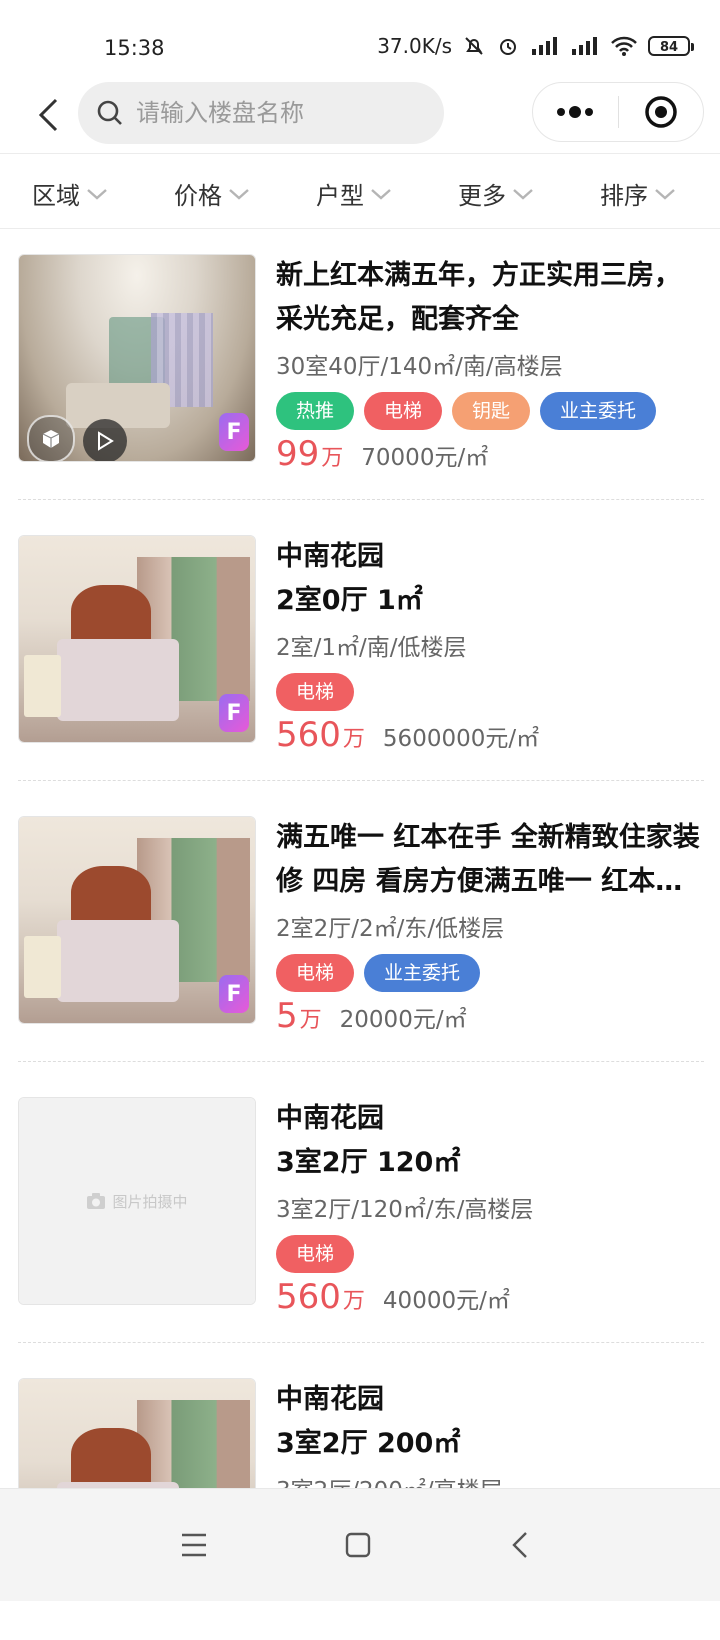 The height and width of the screenshot is (1640, 720). I want to click on back-arrow-icon, so click(48, 115).